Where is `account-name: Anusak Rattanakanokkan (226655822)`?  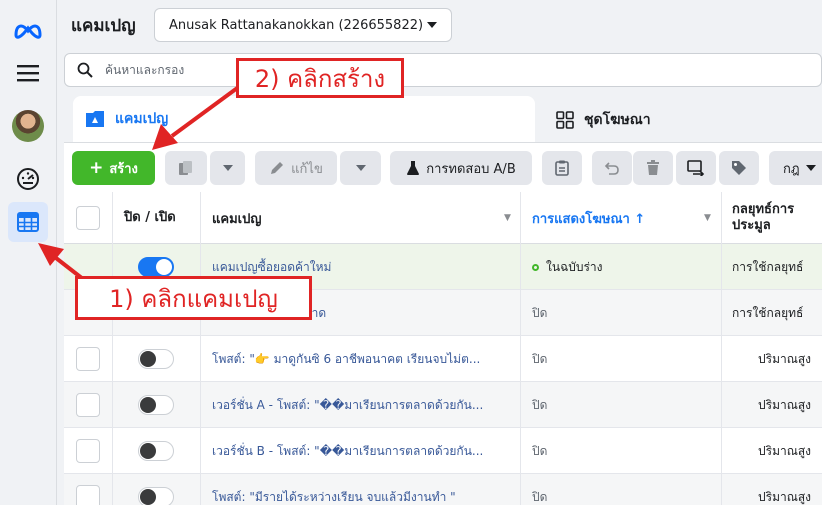 account-name: Anusak Rattanakanokkan (226655822) is located at coordinates (296, 25).